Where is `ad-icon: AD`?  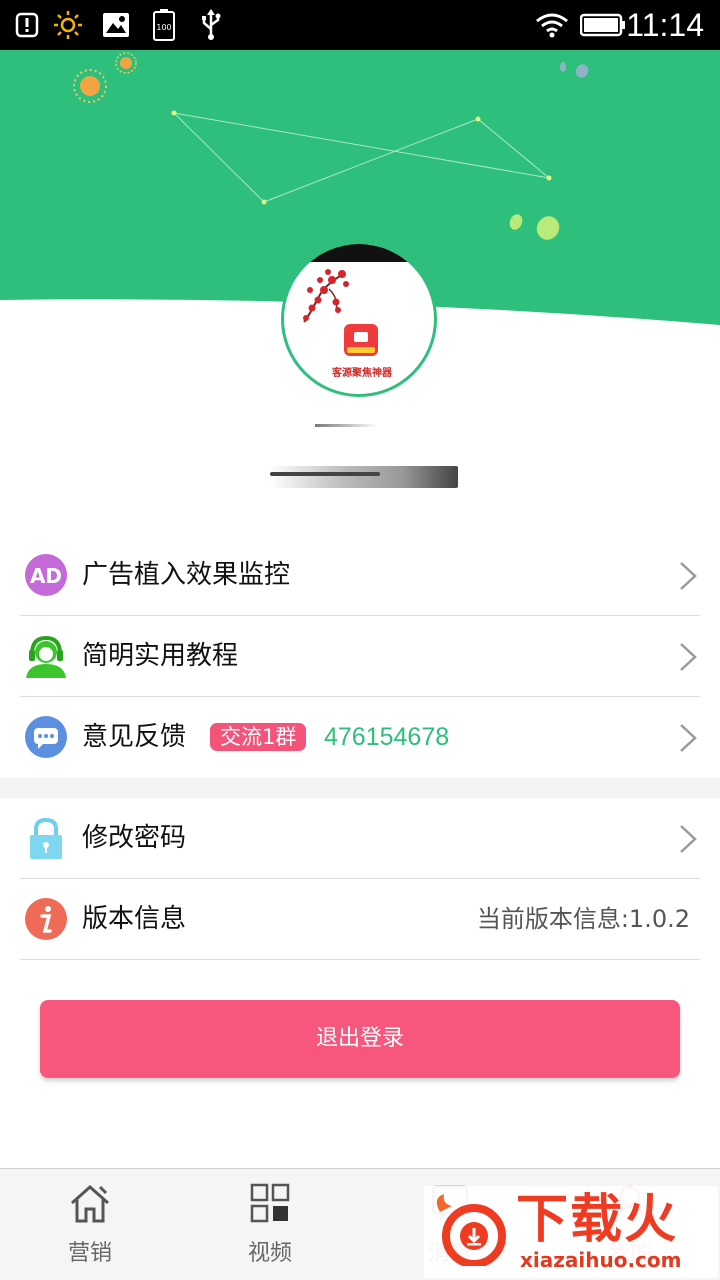 ad-icon: AD is located at coordinates (46, 575).